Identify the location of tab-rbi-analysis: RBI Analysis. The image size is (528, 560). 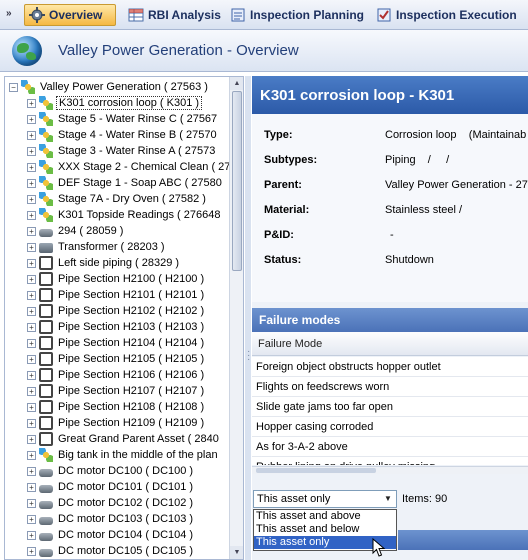
(174, 15).